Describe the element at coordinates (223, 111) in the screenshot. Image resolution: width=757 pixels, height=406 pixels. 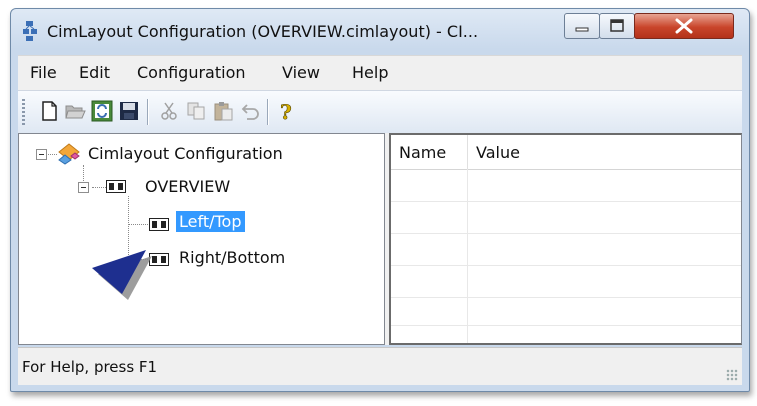
I see `paste-icon` at that location.